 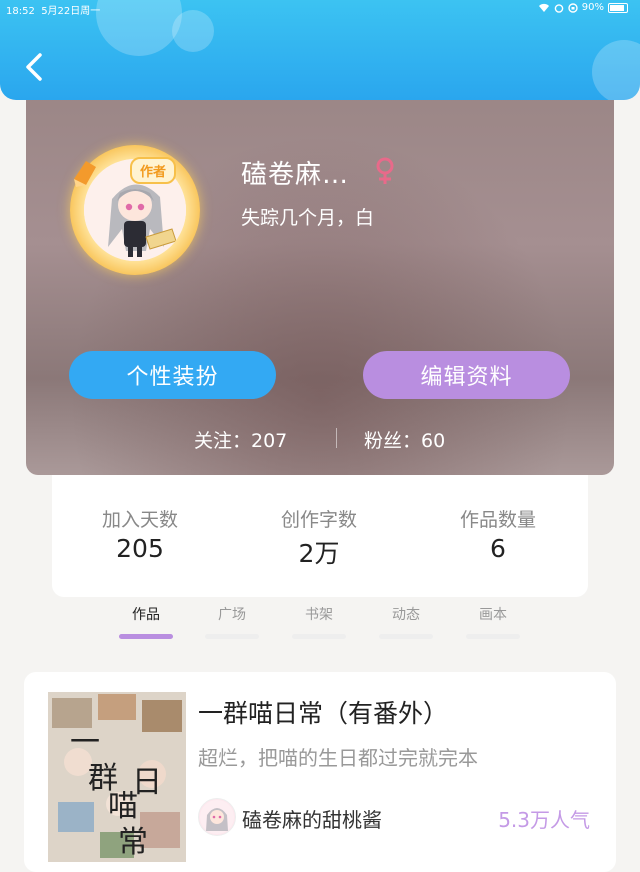 I want to click on female-gender-icon, so click(x=385, y=170).